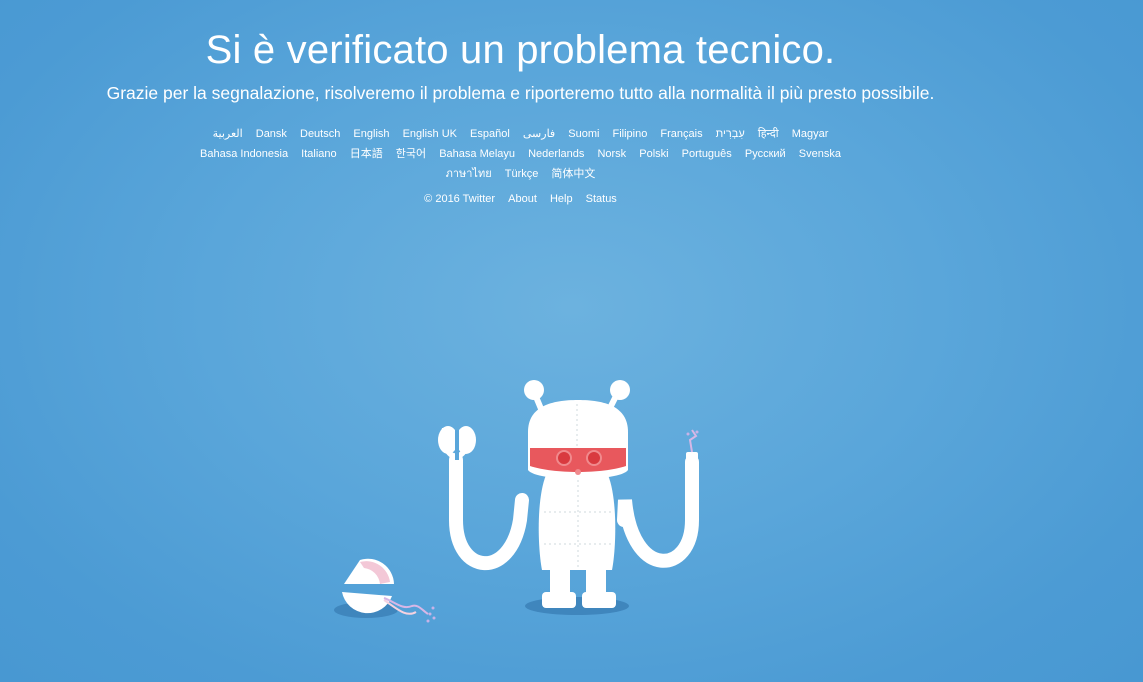  I want to click on language-link-farsi: فارسی, so click(539, 134).